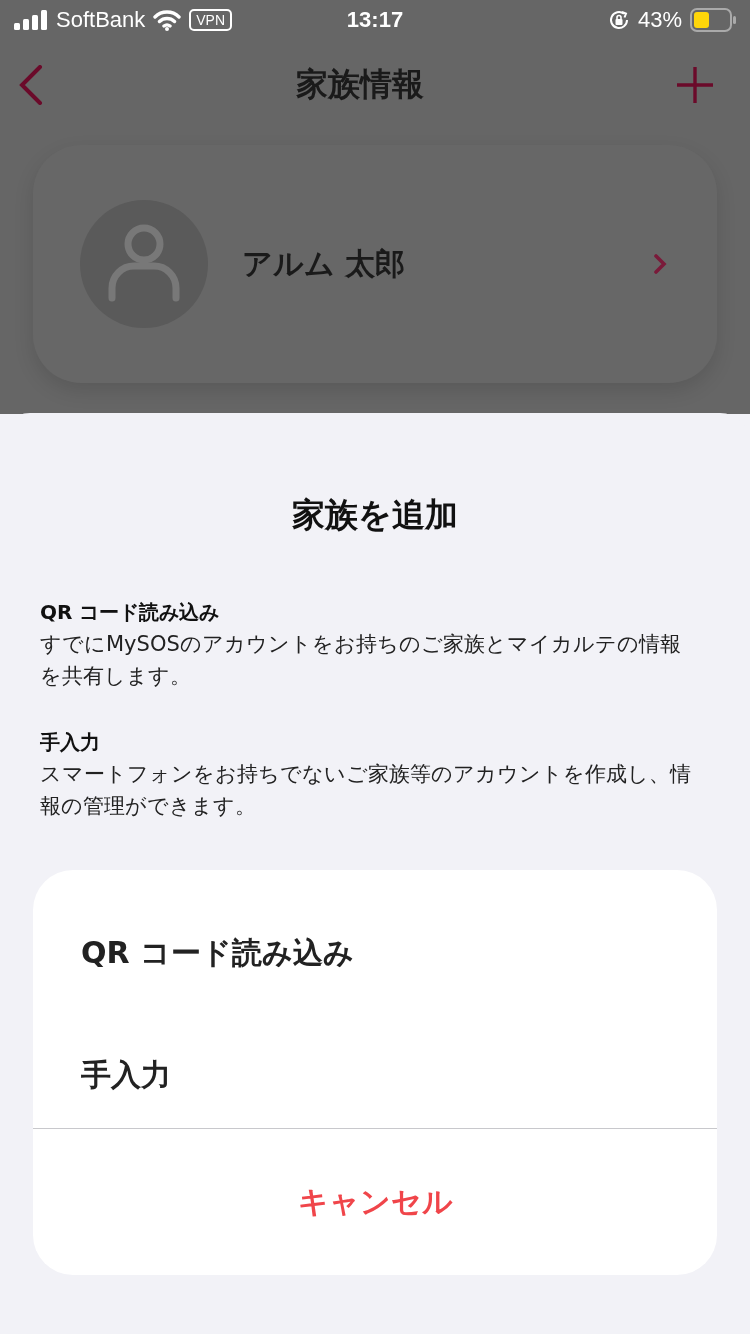  What do you see at coordinates (130, 612) in the screenshot?
I see `section-heading: QR コード読み込み` at bounding box center [130, 612].